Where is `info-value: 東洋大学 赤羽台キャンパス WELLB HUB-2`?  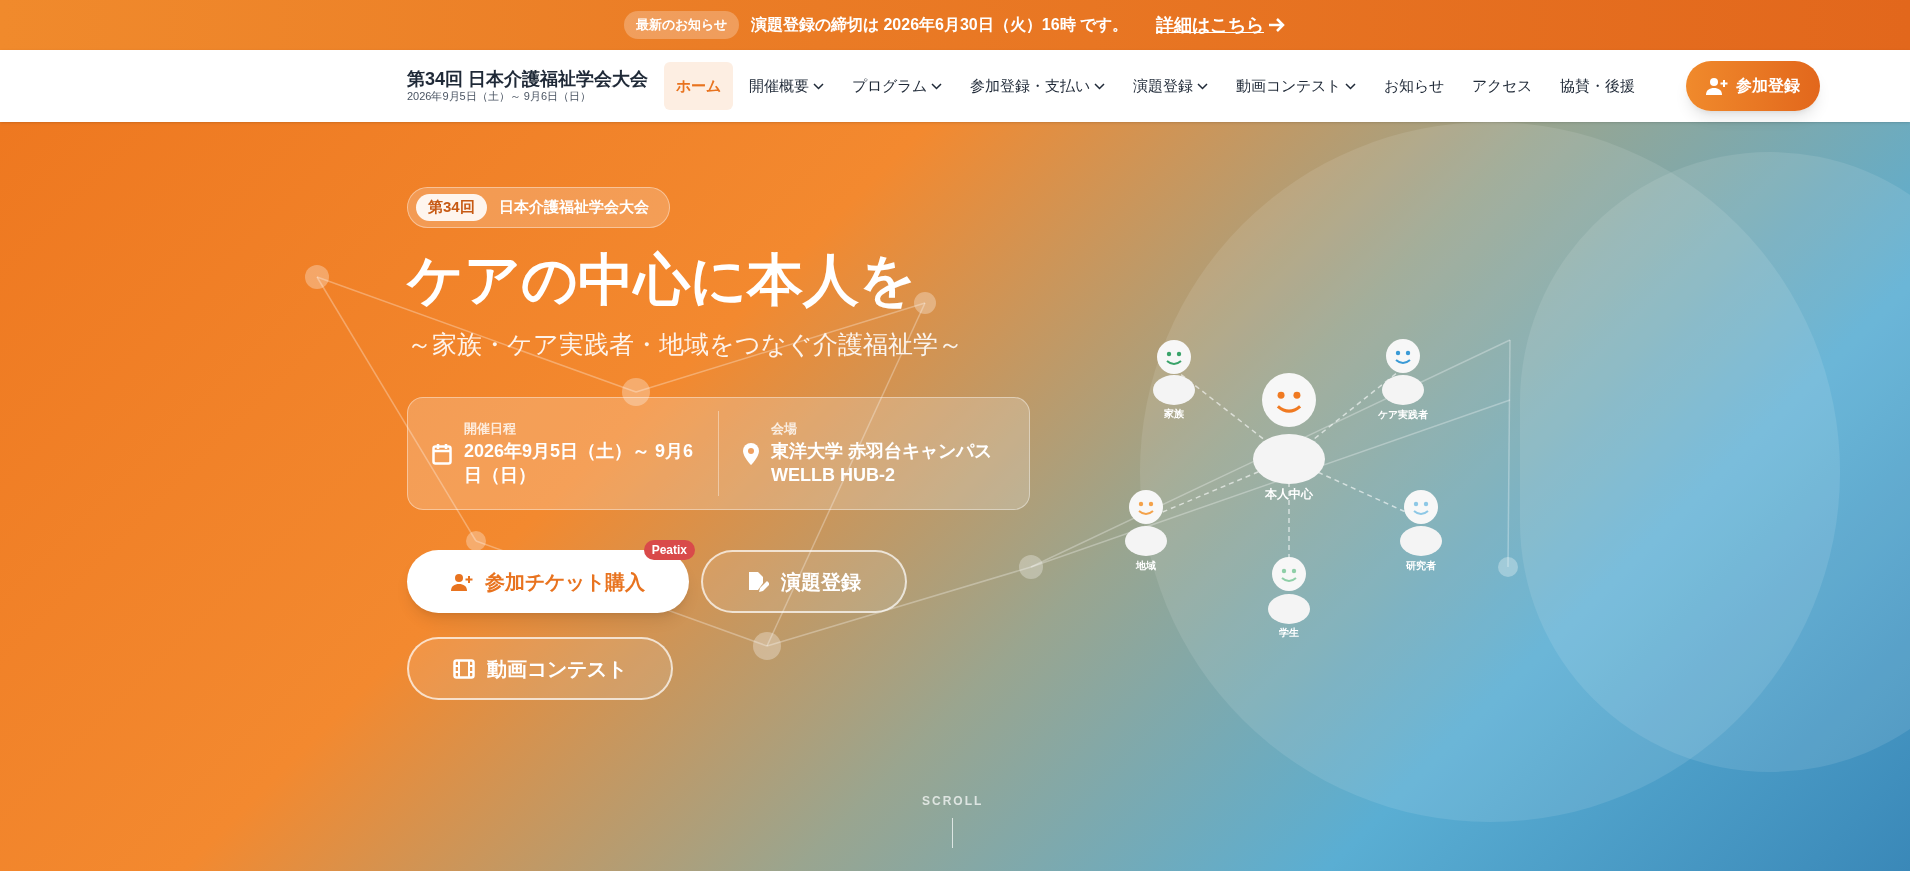
info-value: 東洋大学 赤羽台キャンパス WELLB HUB-2 is located at coordinates (882, 463).